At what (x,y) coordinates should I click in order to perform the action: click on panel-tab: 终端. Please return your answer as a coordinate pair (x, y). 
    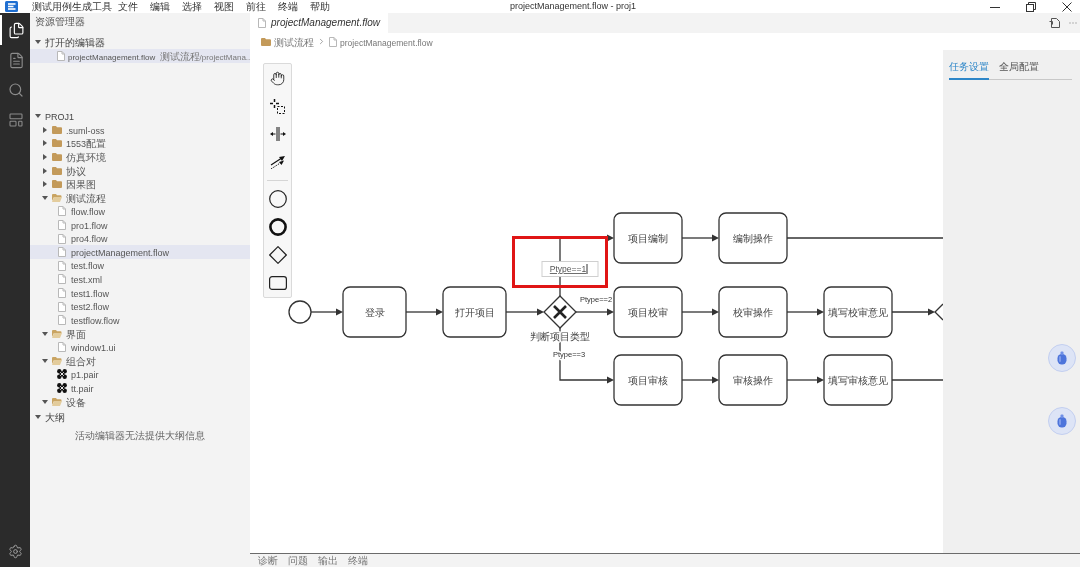
    Looking at the image, I should click on (358, 560).